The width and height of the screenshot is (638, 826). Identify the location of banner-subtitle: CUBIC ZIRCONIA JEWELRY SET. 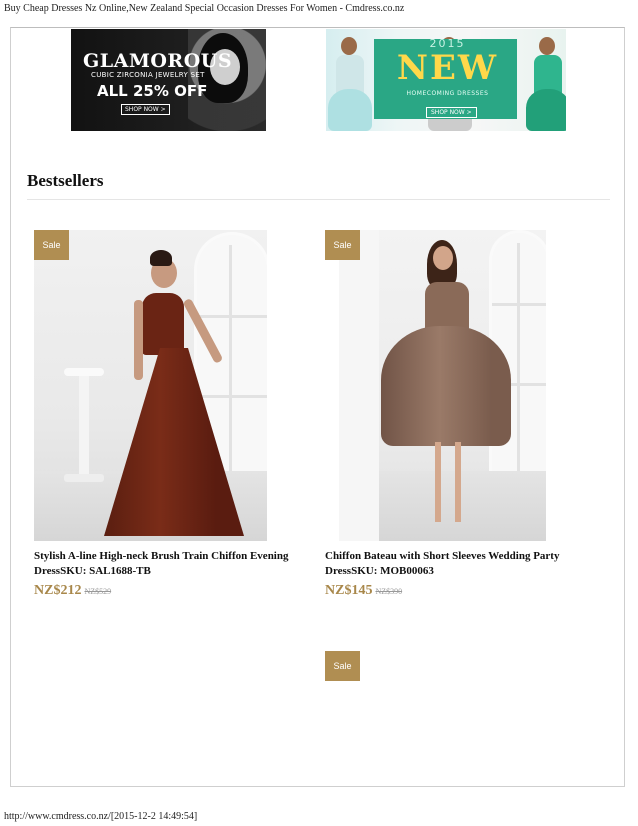
(148, 75).